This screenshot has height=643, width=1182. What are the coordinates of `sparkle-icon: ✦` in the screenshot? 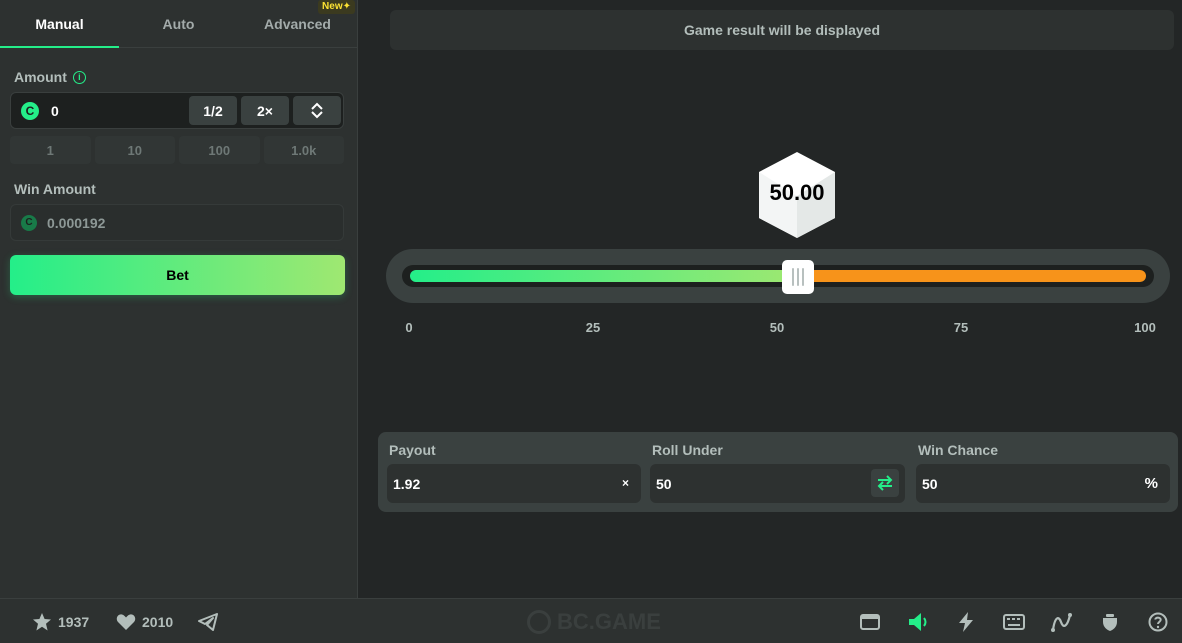 It's located at (346, 6).